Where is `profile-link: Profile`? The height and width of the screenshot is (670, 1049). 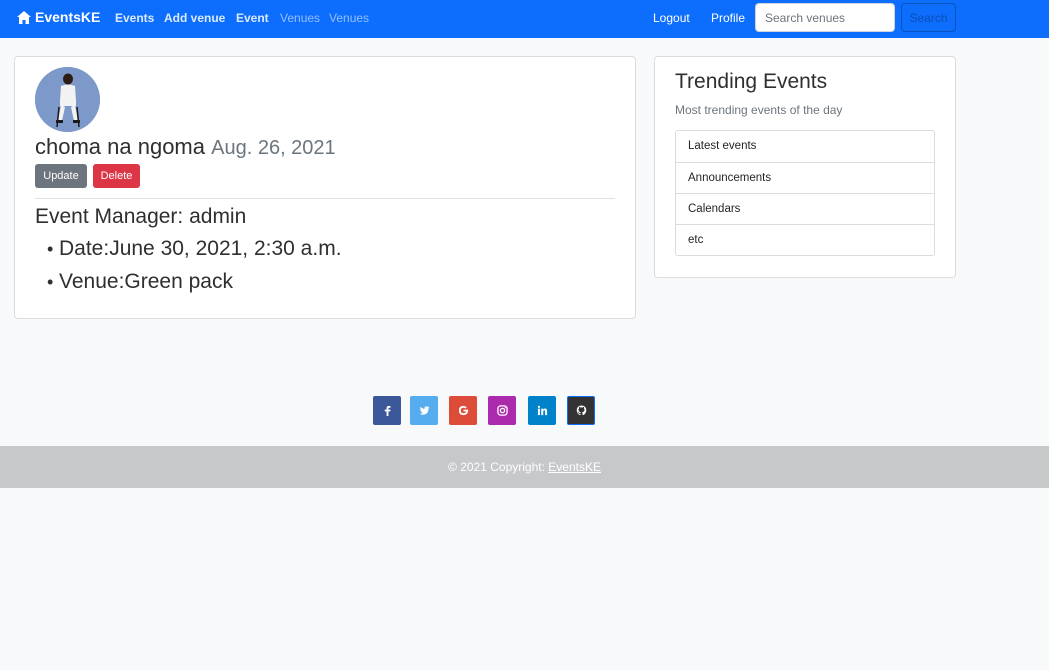
profile-link: Profile is located at coordinates (728, 18).